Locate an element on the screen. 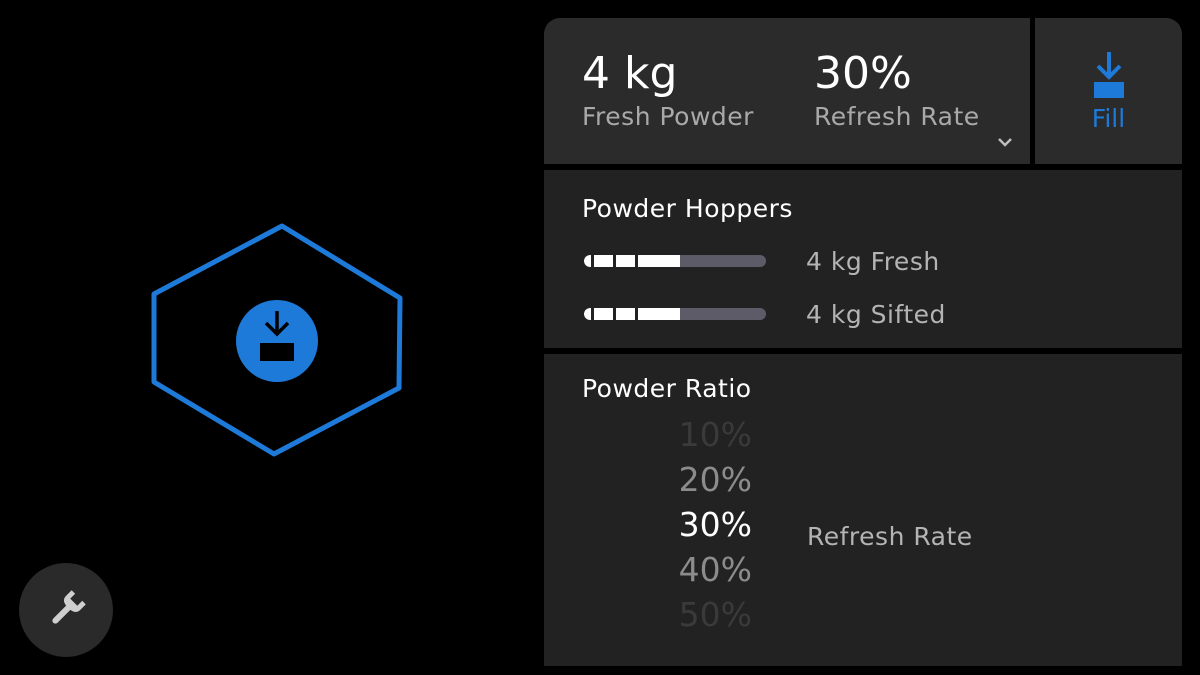 This screenshot has width=1200, height=675. hopper-row-fresh: 4 kg Fresh is located at coordinates (761, 261).